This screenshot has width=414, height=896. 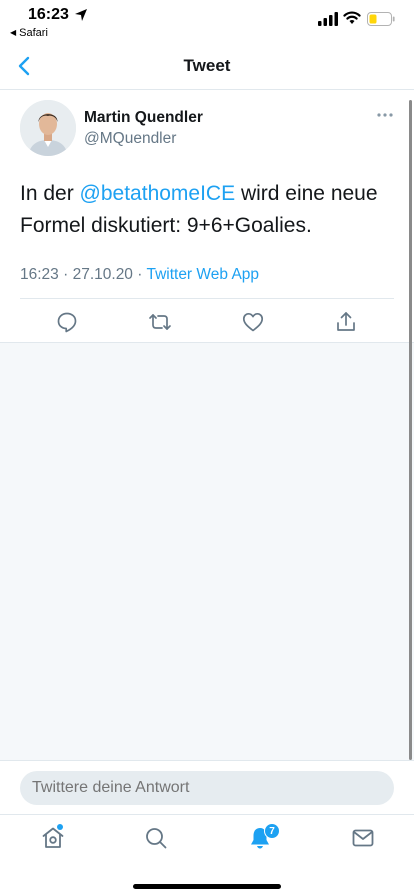 What do you see at coordinates (410, 430) in the screenshot?
I see `scrollbar` at bounding box center [410, 430].